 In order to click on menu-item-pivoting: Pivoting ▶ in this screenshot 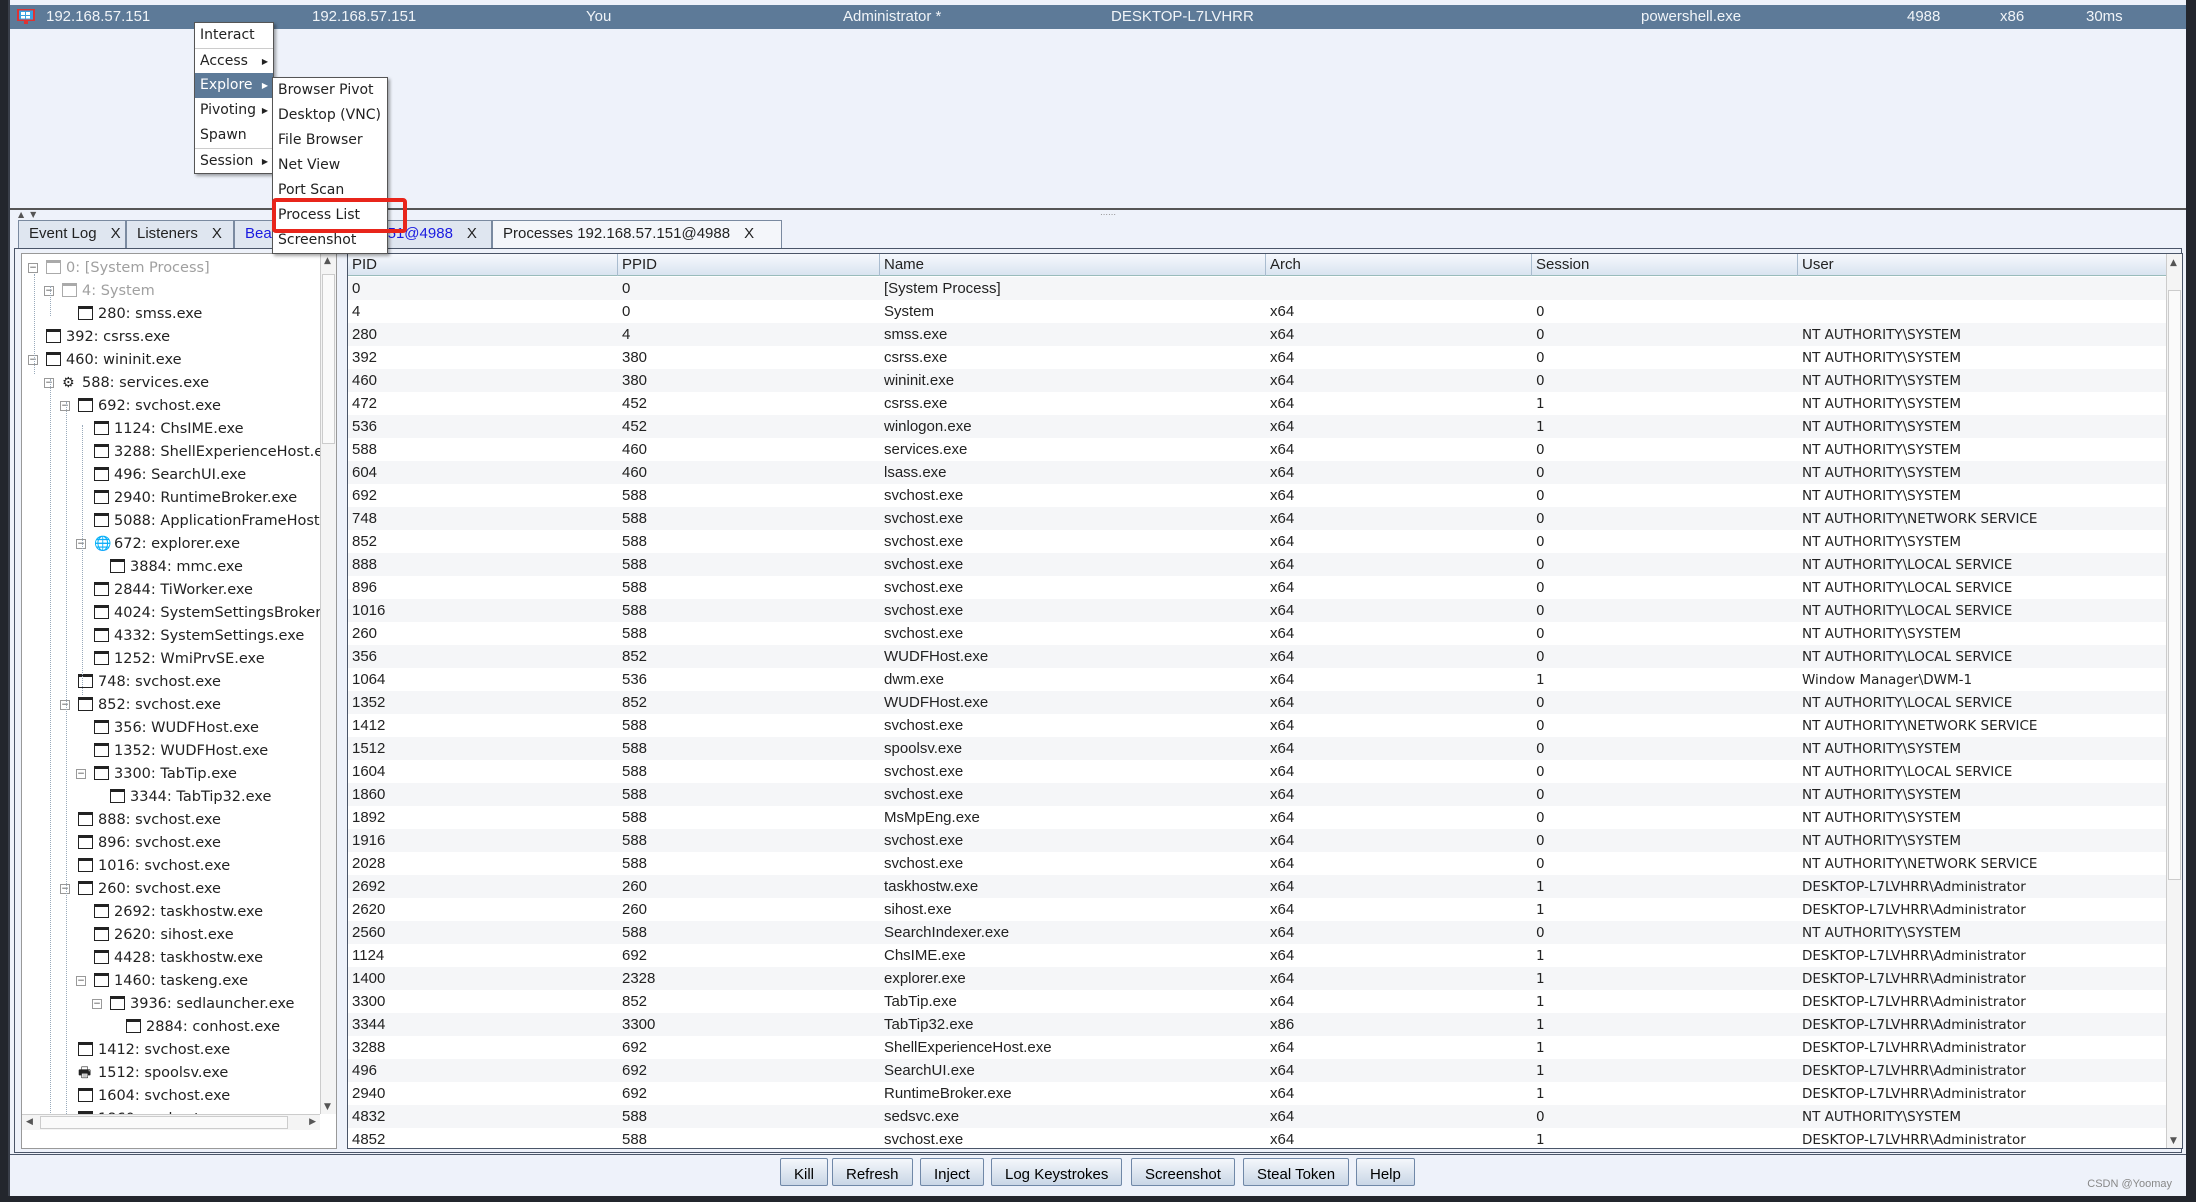, I will do `click(234, 110)`.